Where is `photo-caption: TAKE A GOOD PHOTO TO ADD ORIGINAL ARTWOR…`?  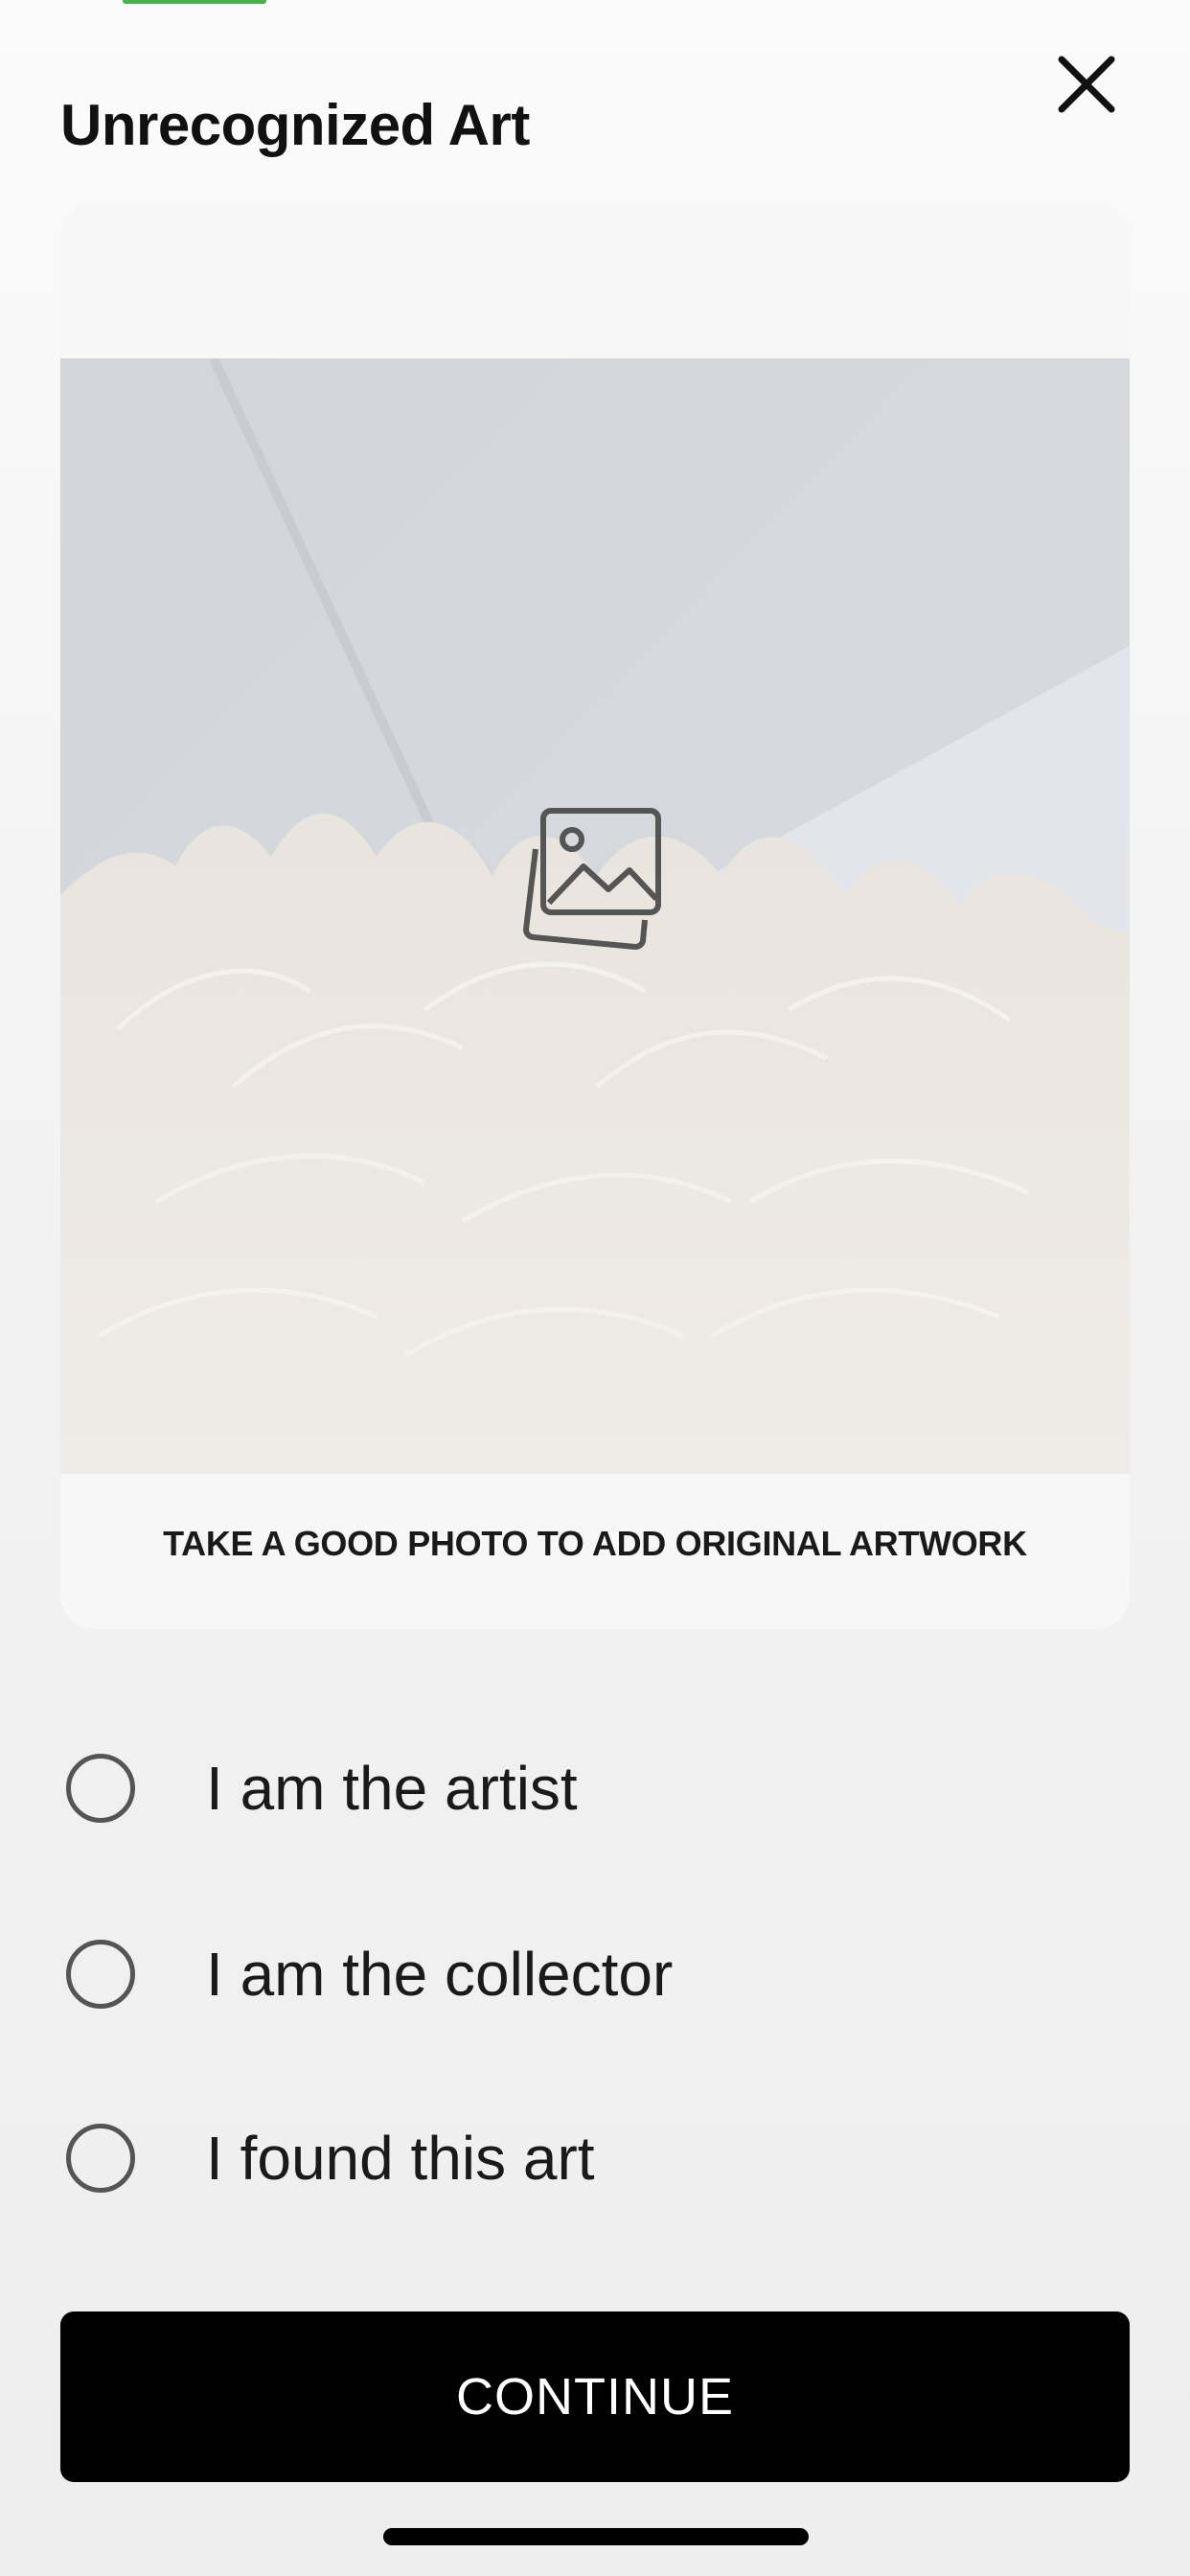
photo-caption: TAKE A GOOD PHOTO TO ADD ORIGINAL ARTWOR… is located at coordinates (595, 1543).